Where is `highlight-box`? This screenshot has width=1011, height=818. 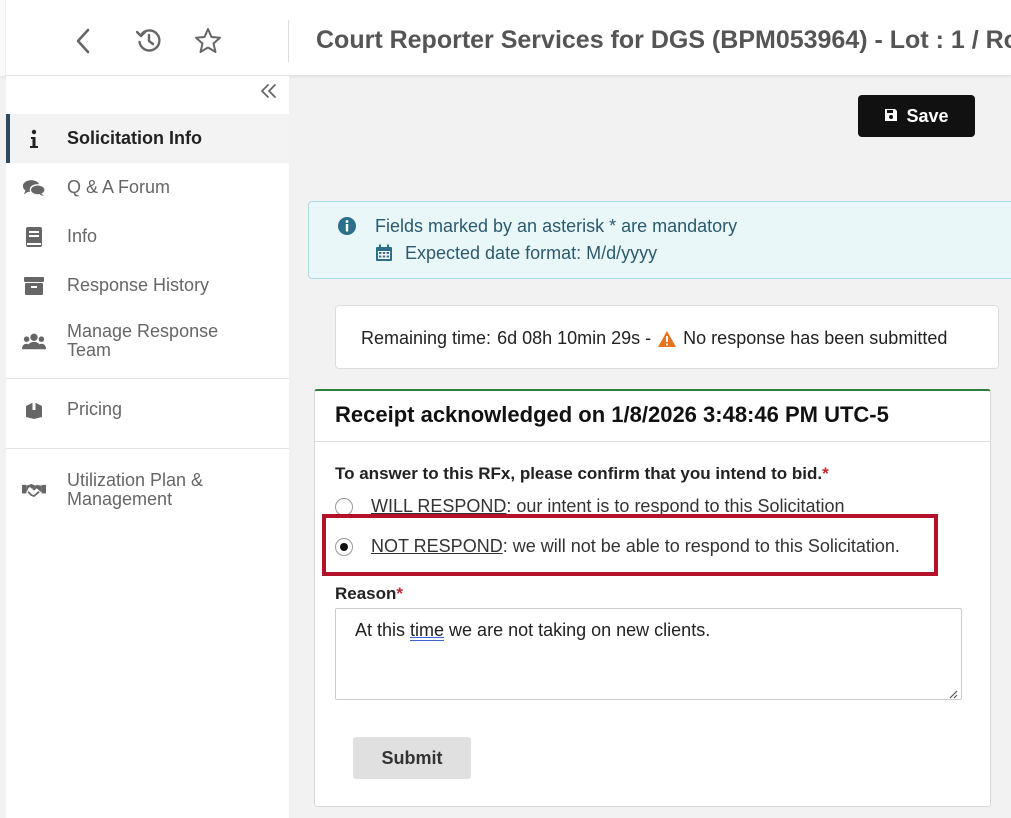 highlight-box is located at coordinates (630, 545).